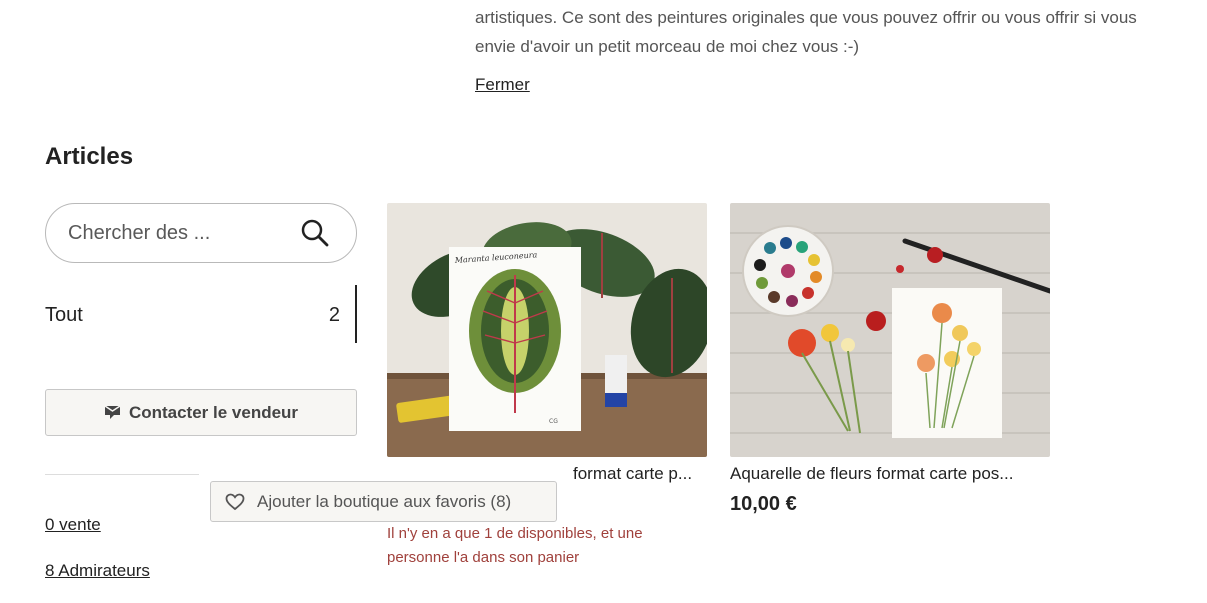 The height and width of the screenshot is (603, 1207). I want to click on search-icon, so click(315, 232).